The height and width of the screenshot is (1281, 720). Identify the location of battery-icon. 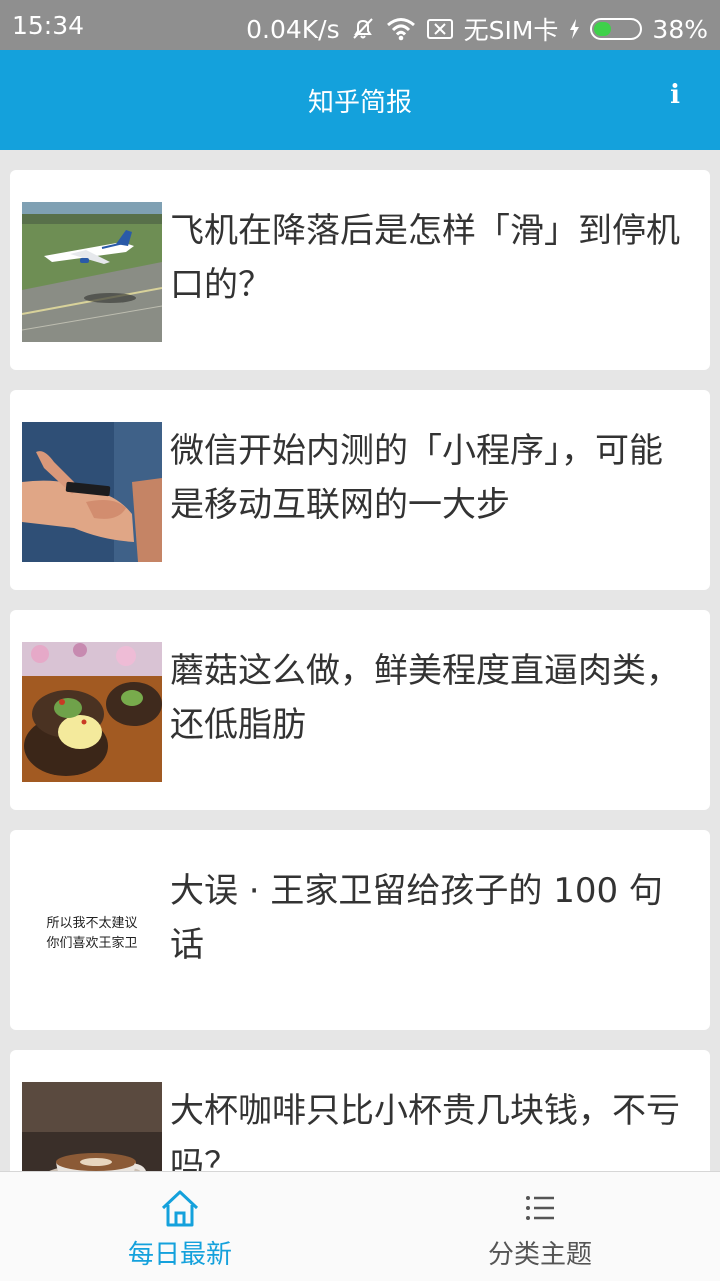
(616, 29).